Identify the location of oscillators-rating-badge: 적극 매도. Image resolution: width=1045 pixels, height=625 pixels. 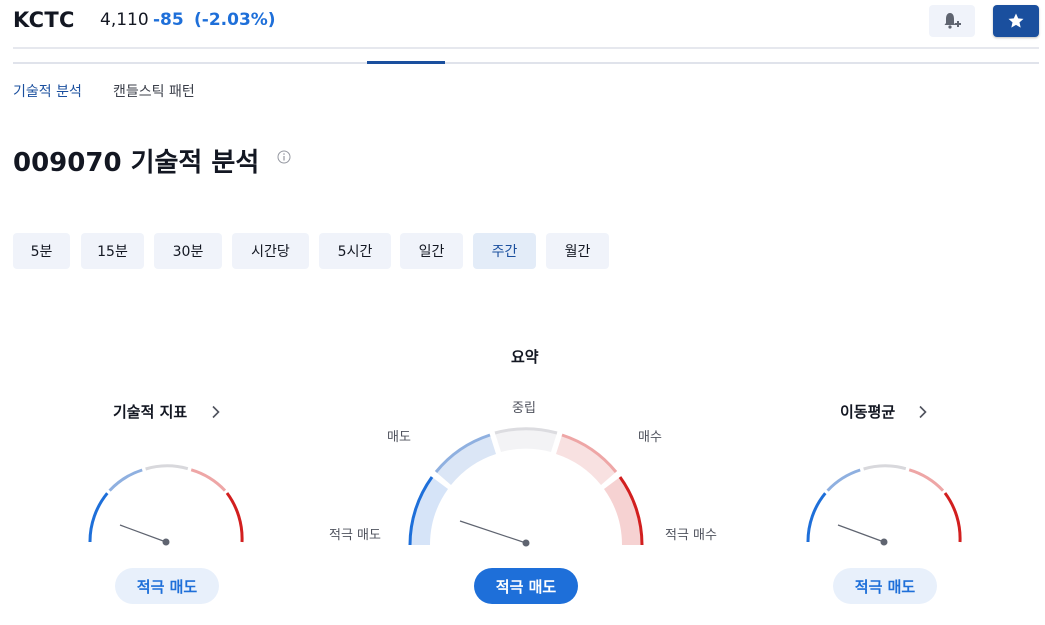
(167, 586).